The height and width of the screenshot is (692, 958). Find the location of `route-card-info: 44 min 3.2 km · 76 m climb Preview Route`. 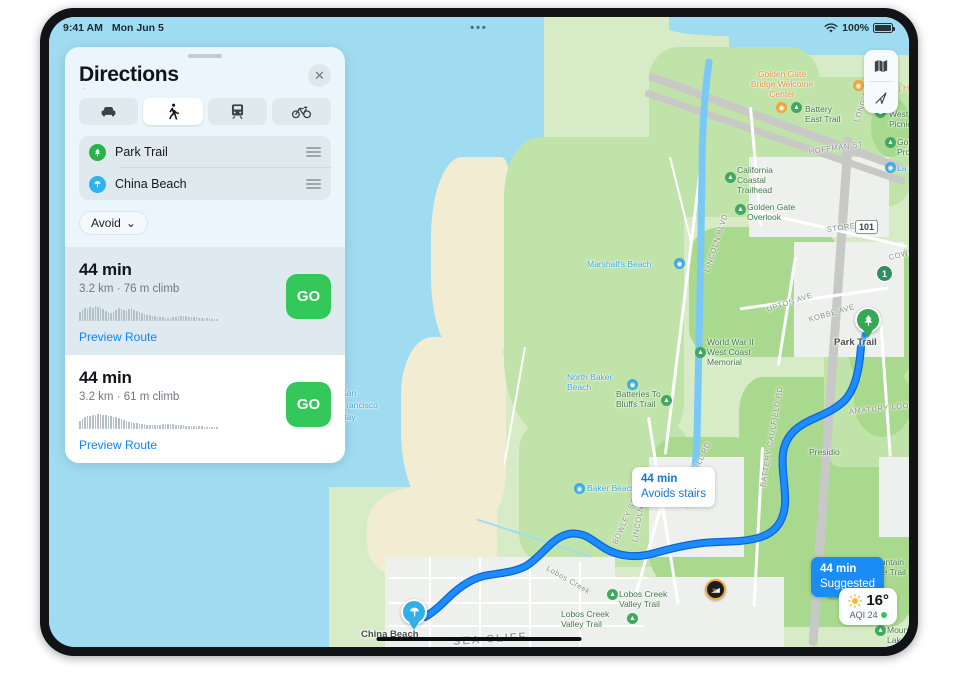

route-card-info: 44 min 3.2 km · 76 m climb Preview Route is located at coordinates (182, 302).